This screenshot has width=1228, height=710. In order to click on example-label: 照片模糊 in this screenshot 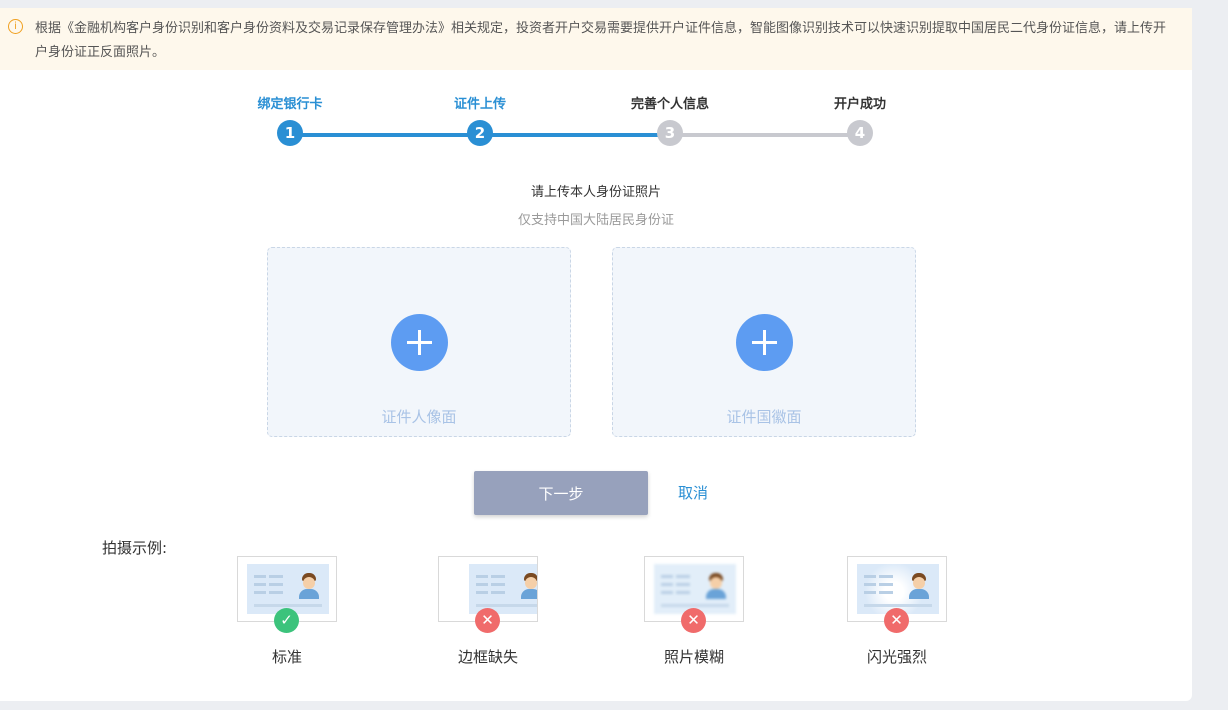, I will do `click(693, 657)`.